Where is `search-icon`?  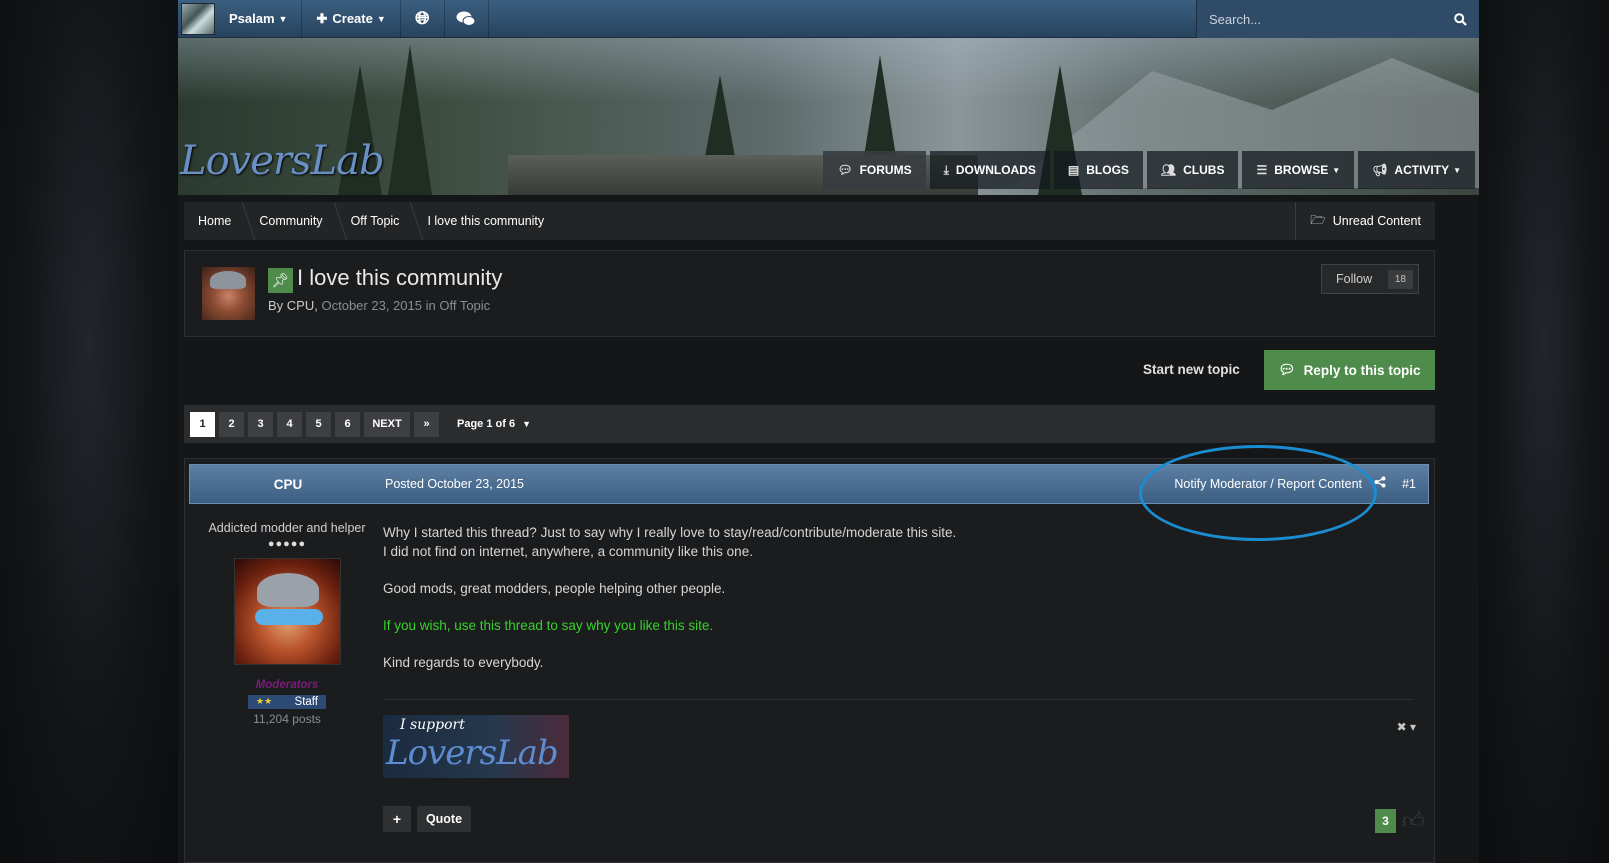 search-icon is located at coordinates (1460, 19).